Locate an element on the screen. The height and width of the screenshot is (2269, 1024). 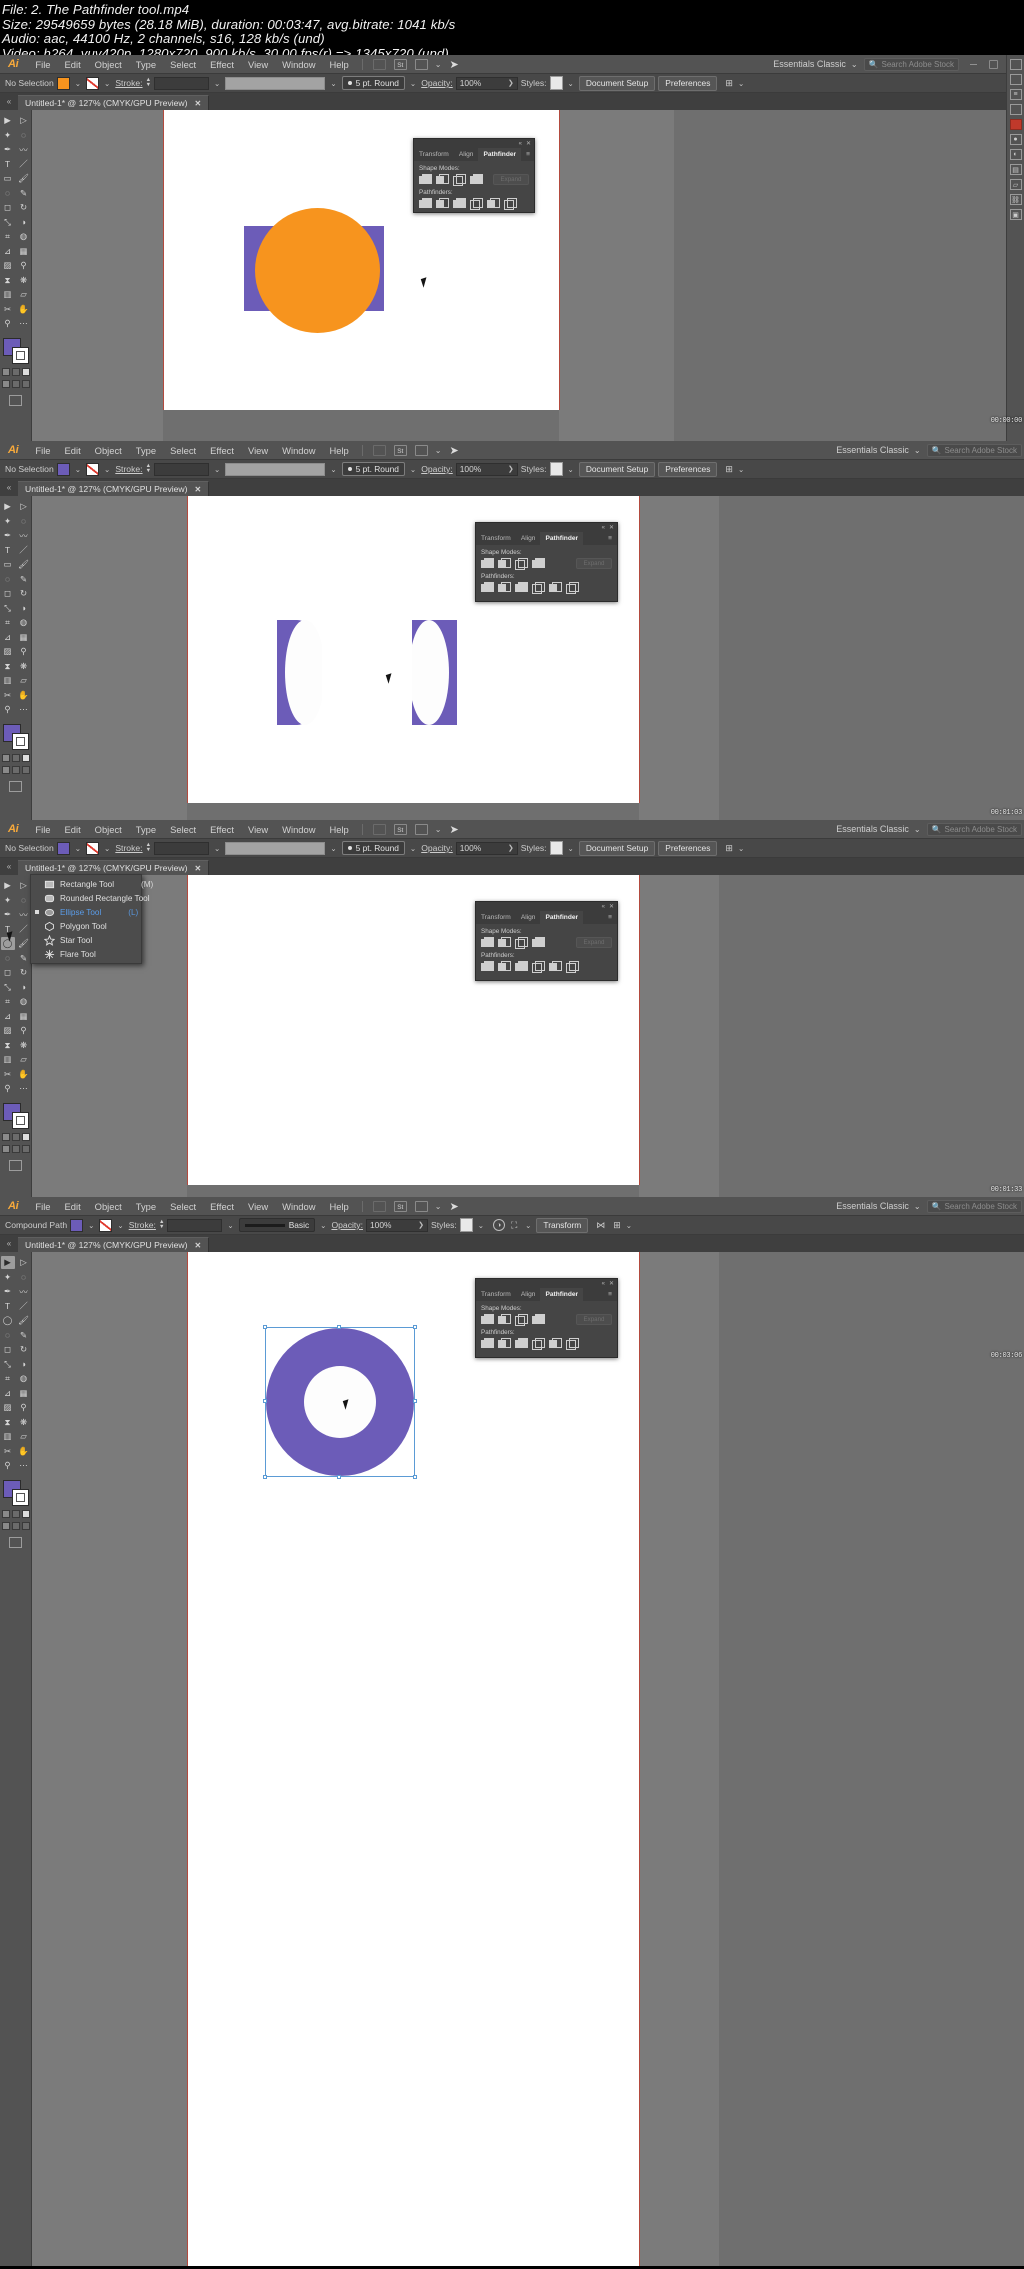
transform-button: Transform is located at coordinates (562, 1225).